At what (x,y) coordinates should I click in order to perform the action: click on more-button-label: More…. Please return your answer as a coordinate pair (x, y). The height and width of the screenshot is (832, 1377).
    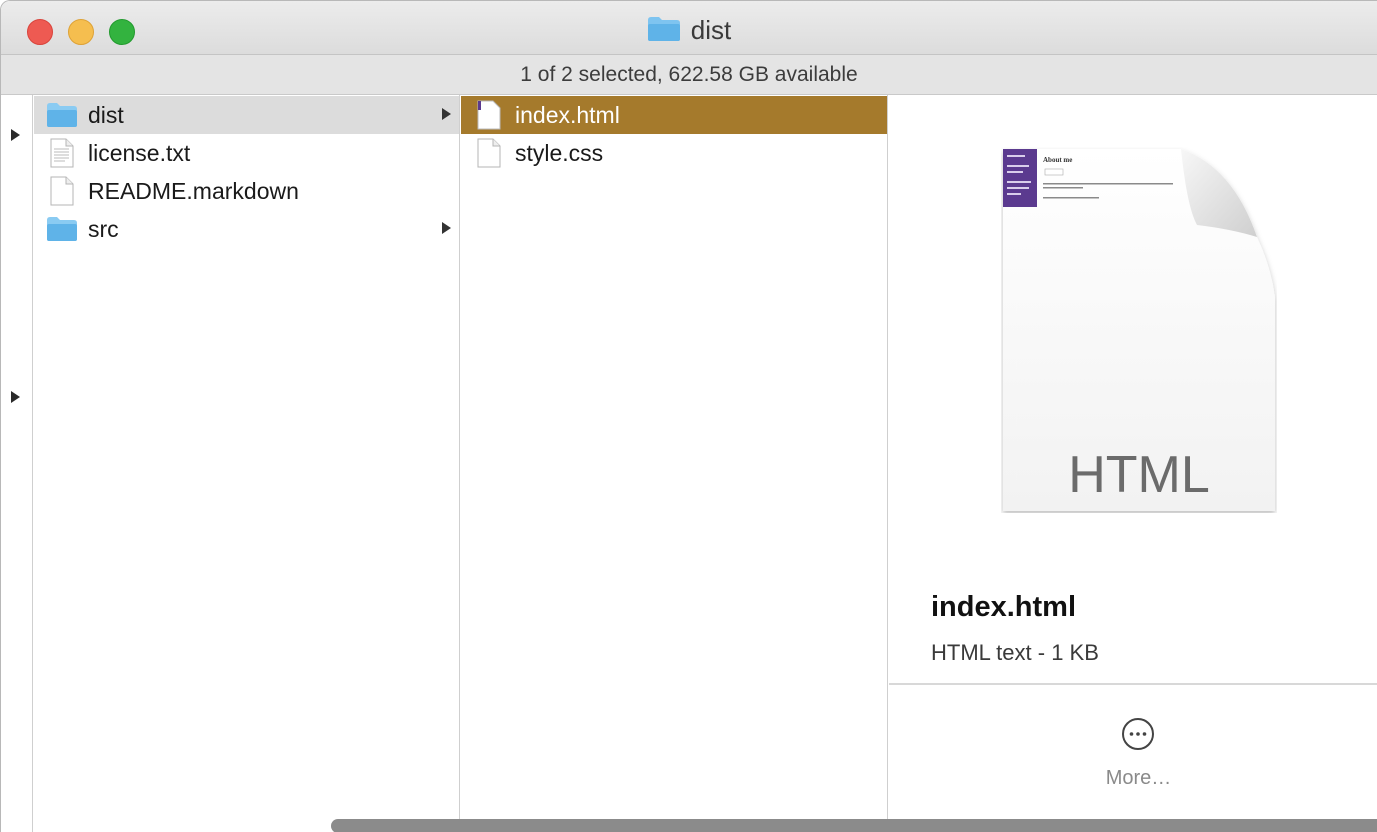
    Looking at the image, I should click on (1133, 778).